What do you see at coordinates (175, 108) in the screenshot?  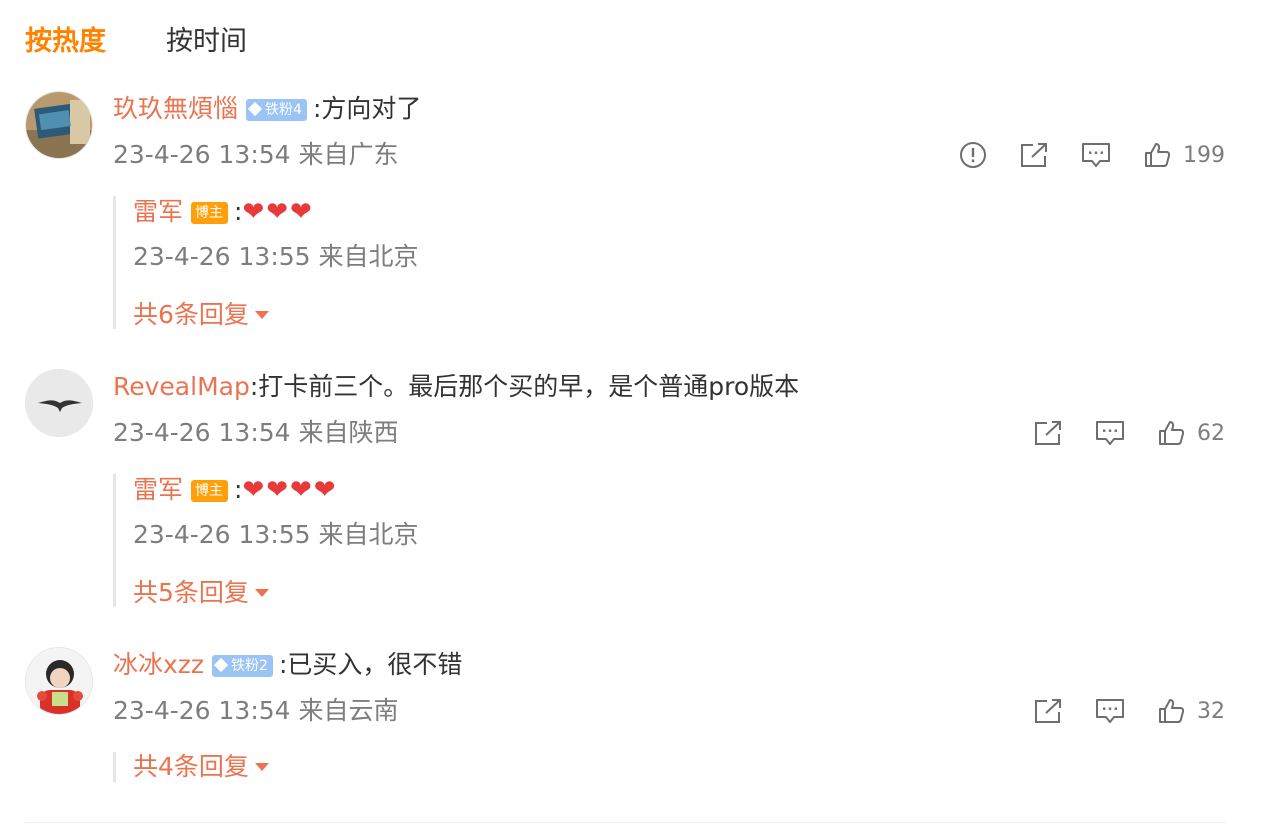 I see `username: 玖玖無煩惱` at bounding box center [175, 108].